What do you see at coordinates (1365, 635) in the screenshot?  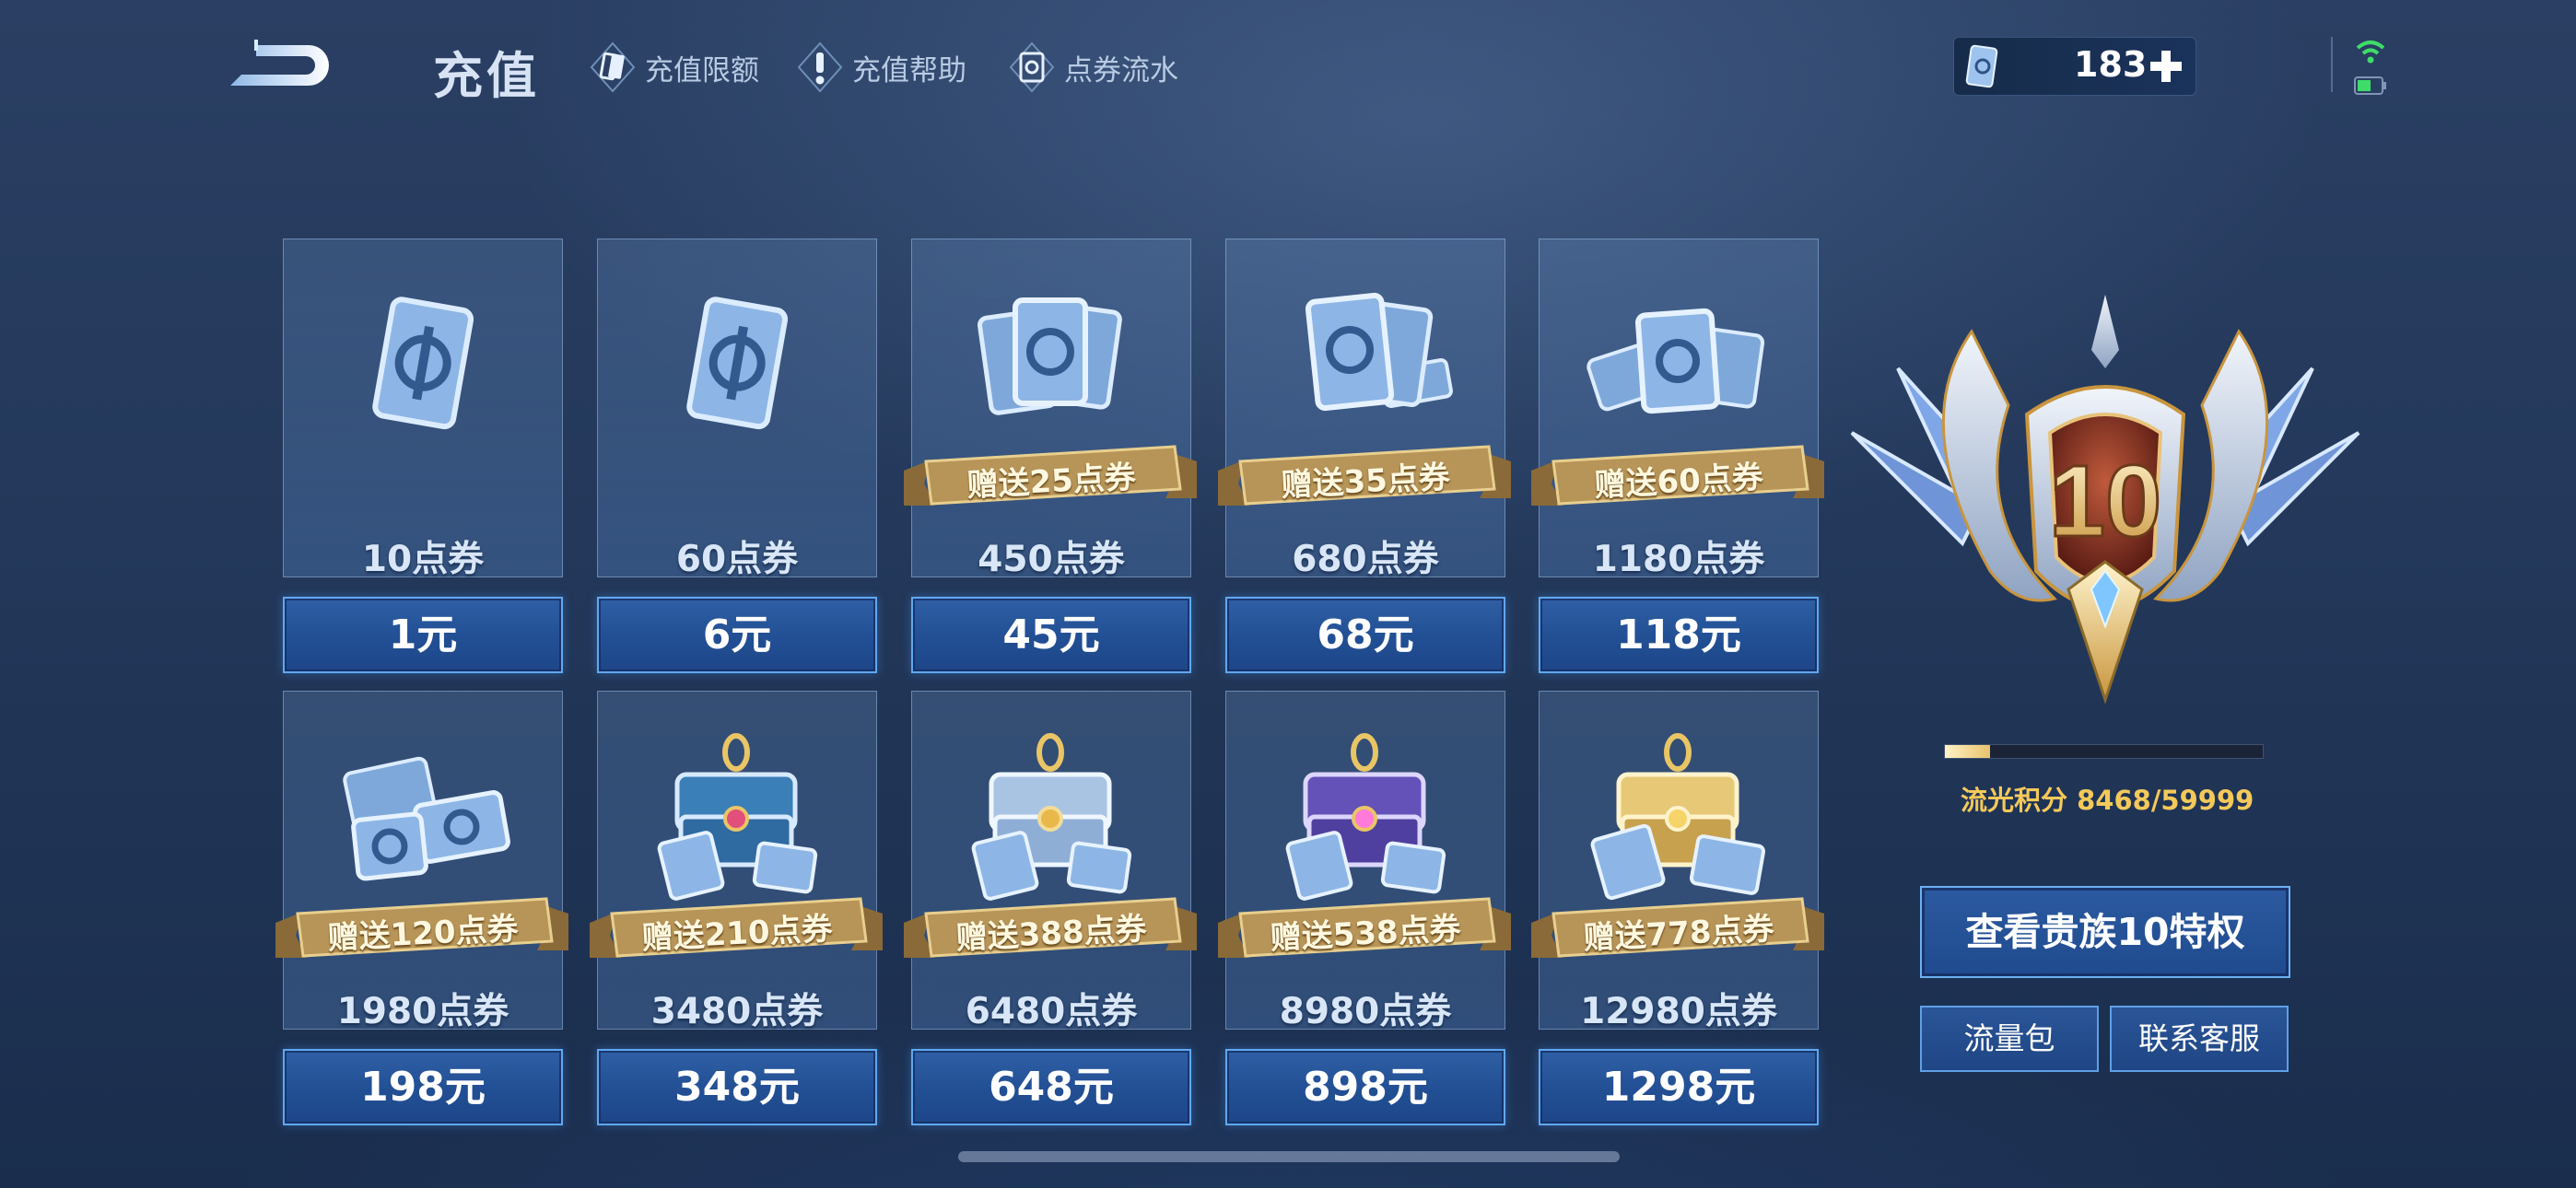 I see `price-button: 68元` at bounding box center [1365, 635].